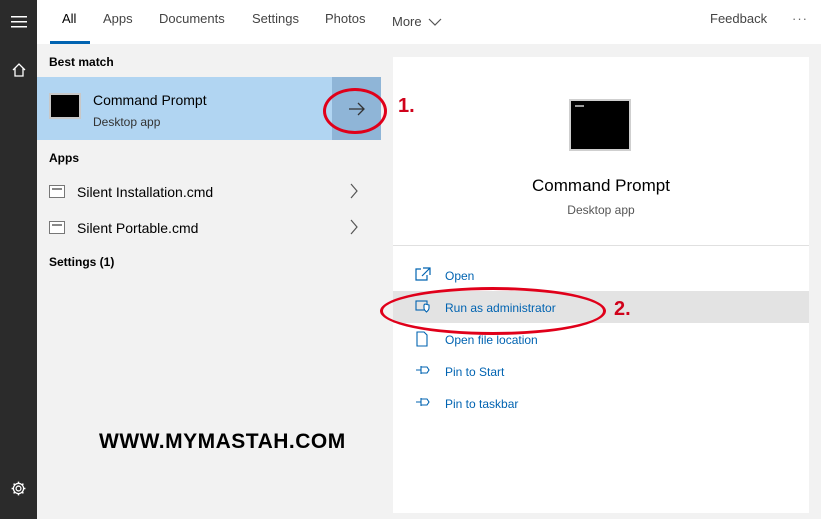 This screenshot has width=821, height=519. What do you see at coordinates (150, 100) in the screenshot?
I see `best-match-title: Command Prompt` at bounding box center [150, 100].